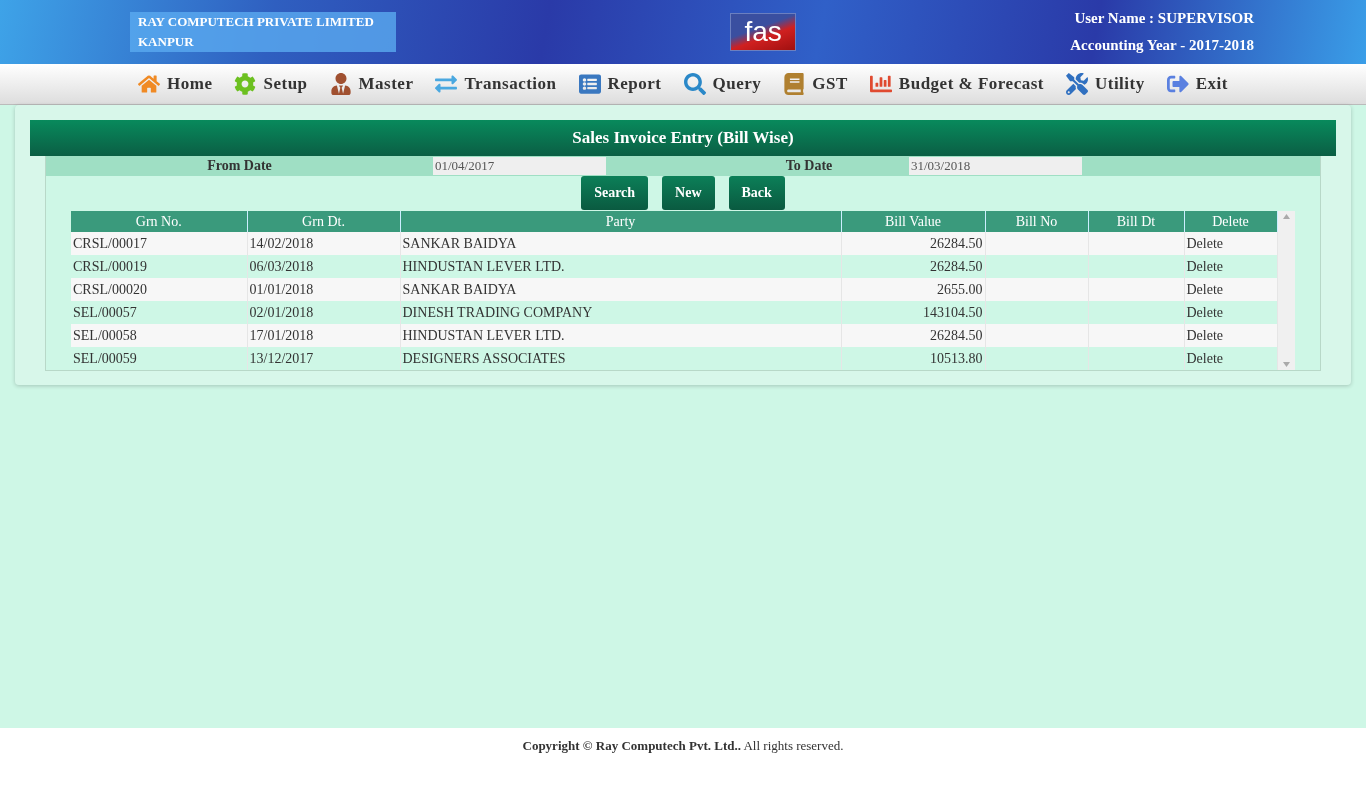 This screenshot has width=1366, height=800. What do you see at coordinates (683, 746) in the screenshot?
I see `copyright-text: Copyright © Ray Computech Pvt. Ltd.. All rights reserved.` at bounding box center [683, 746].